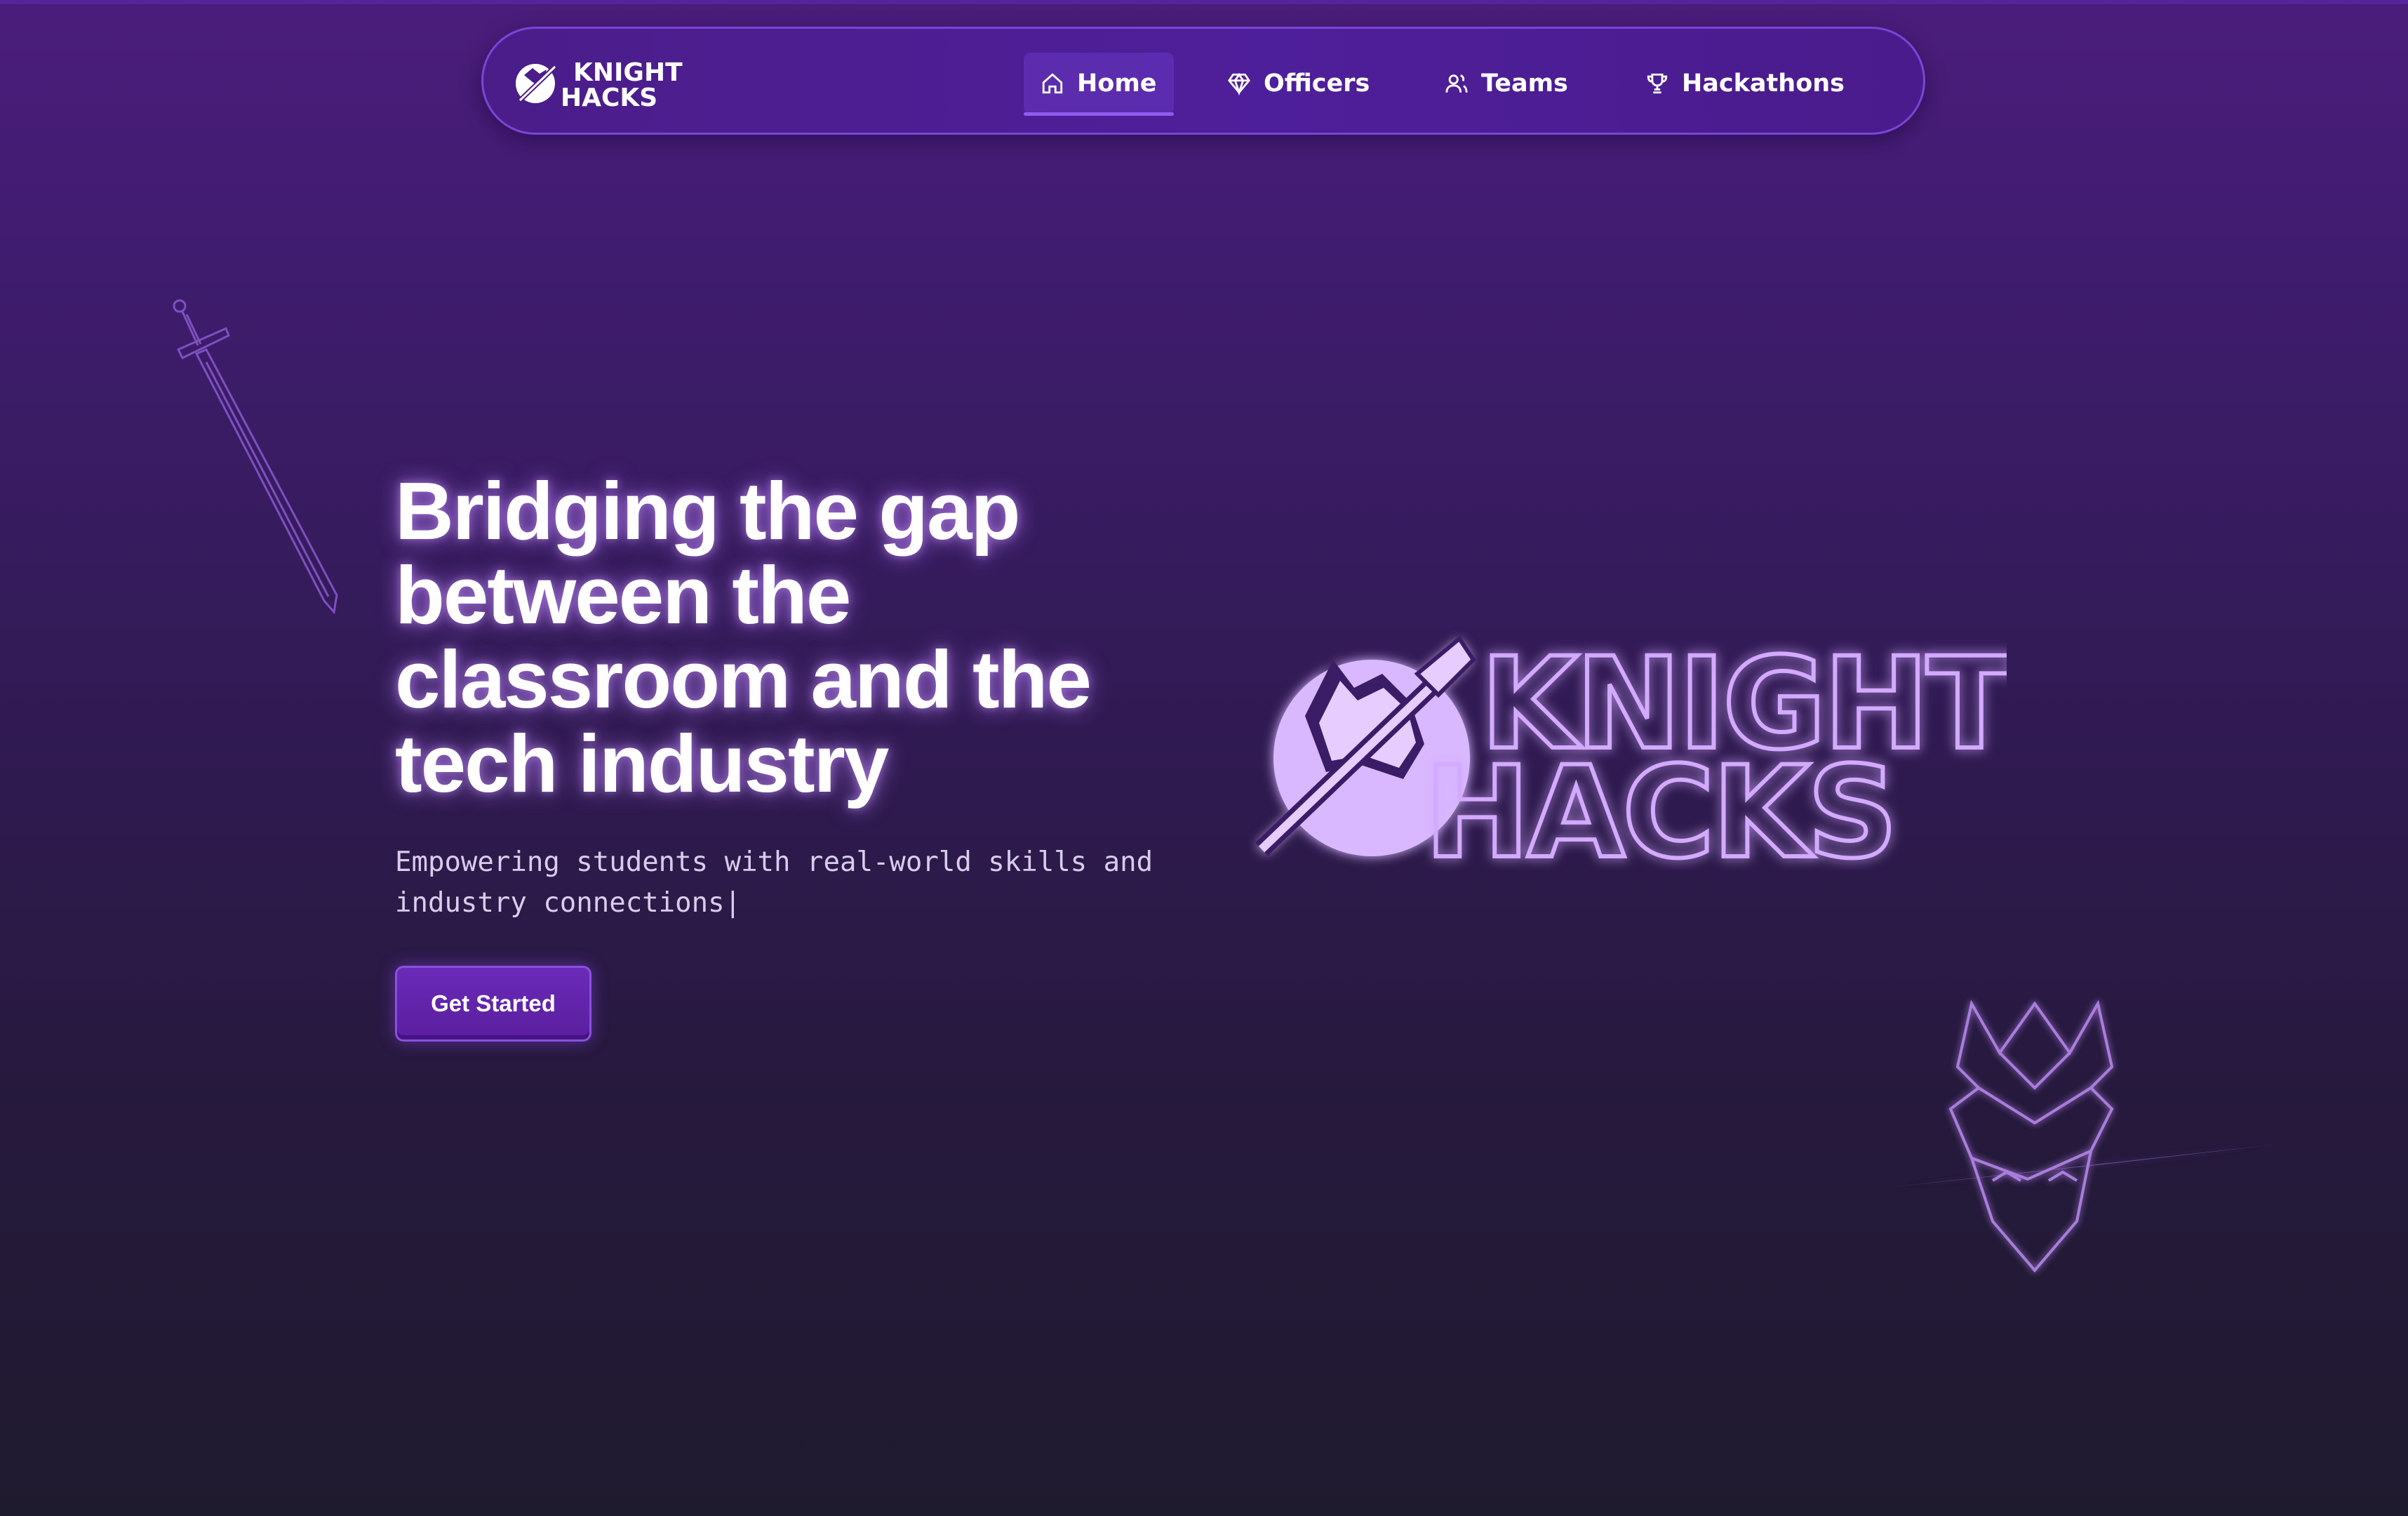 The image size is (2408, 1516). I want to click on nav-logo: KNIGHT HACKS, so click(602, 83).